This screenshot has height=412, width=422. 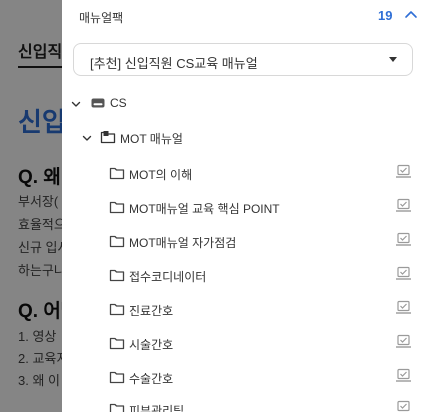 I want to click on tree-item-label: 피부관리팀, so click(x=157, y=408).